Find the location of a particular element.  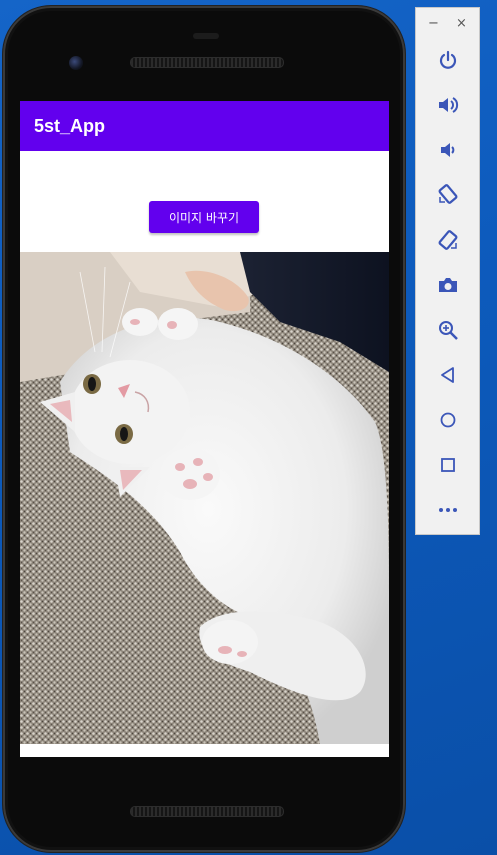

window-minimize-button: − is located at coordinates (433, 23).